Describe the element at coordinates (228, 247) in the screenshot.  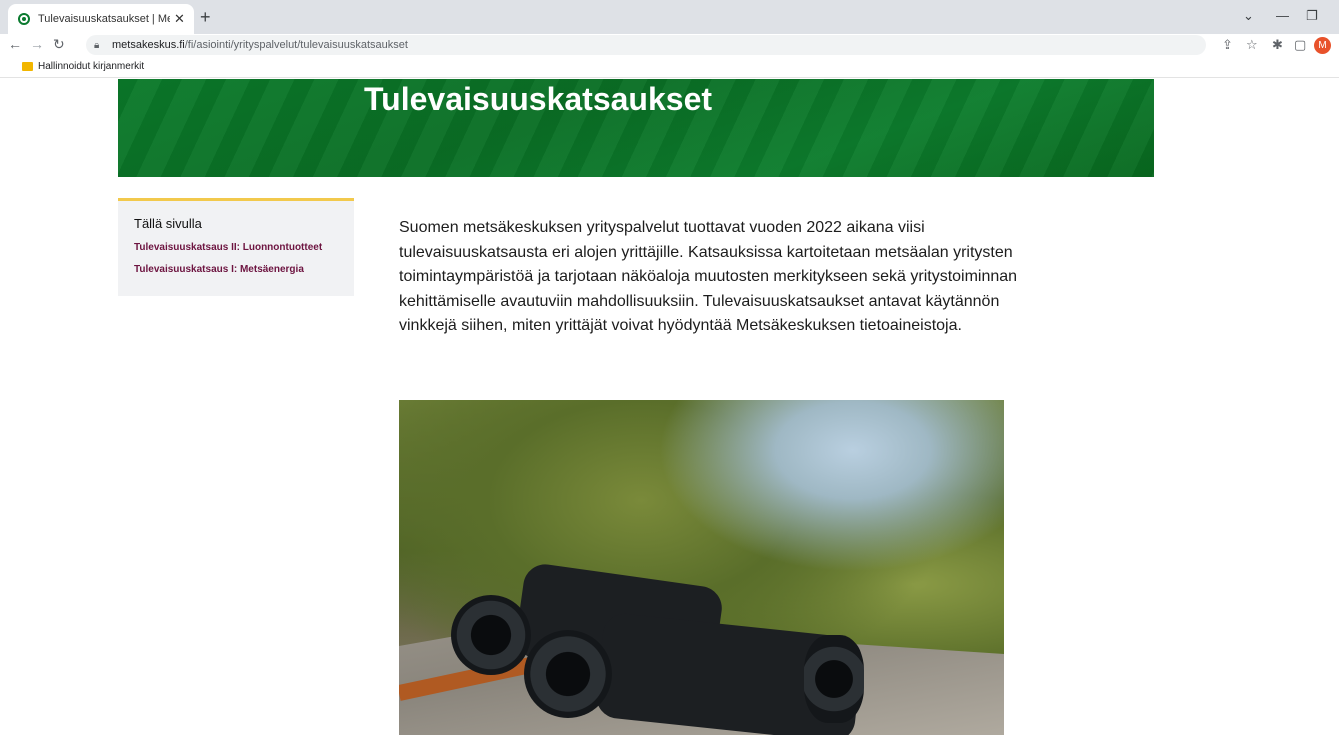
I see `anchor-link-luonnontuotteet: Tulevaisuuskatsaus II: Luonnontuotteet` at that location.